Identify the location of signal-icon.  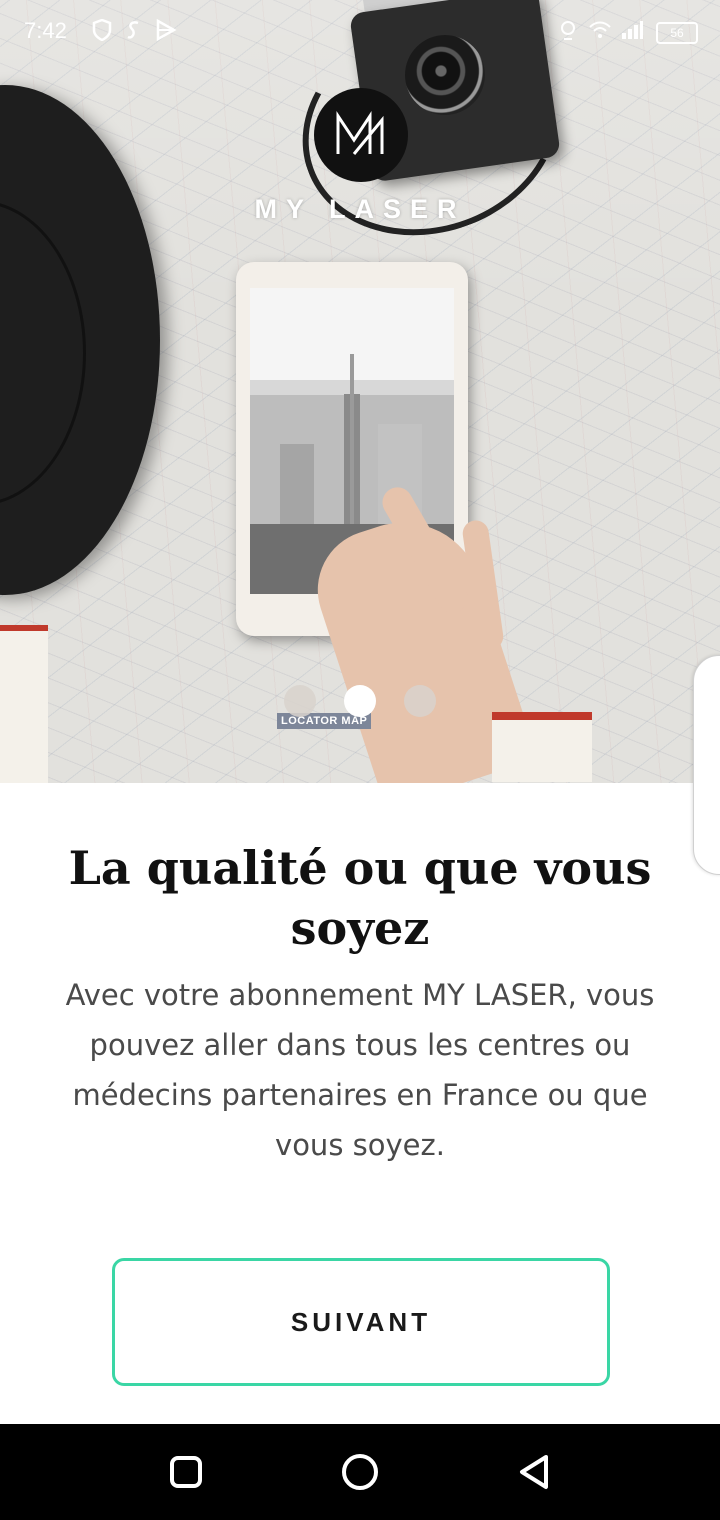
(632, 30).